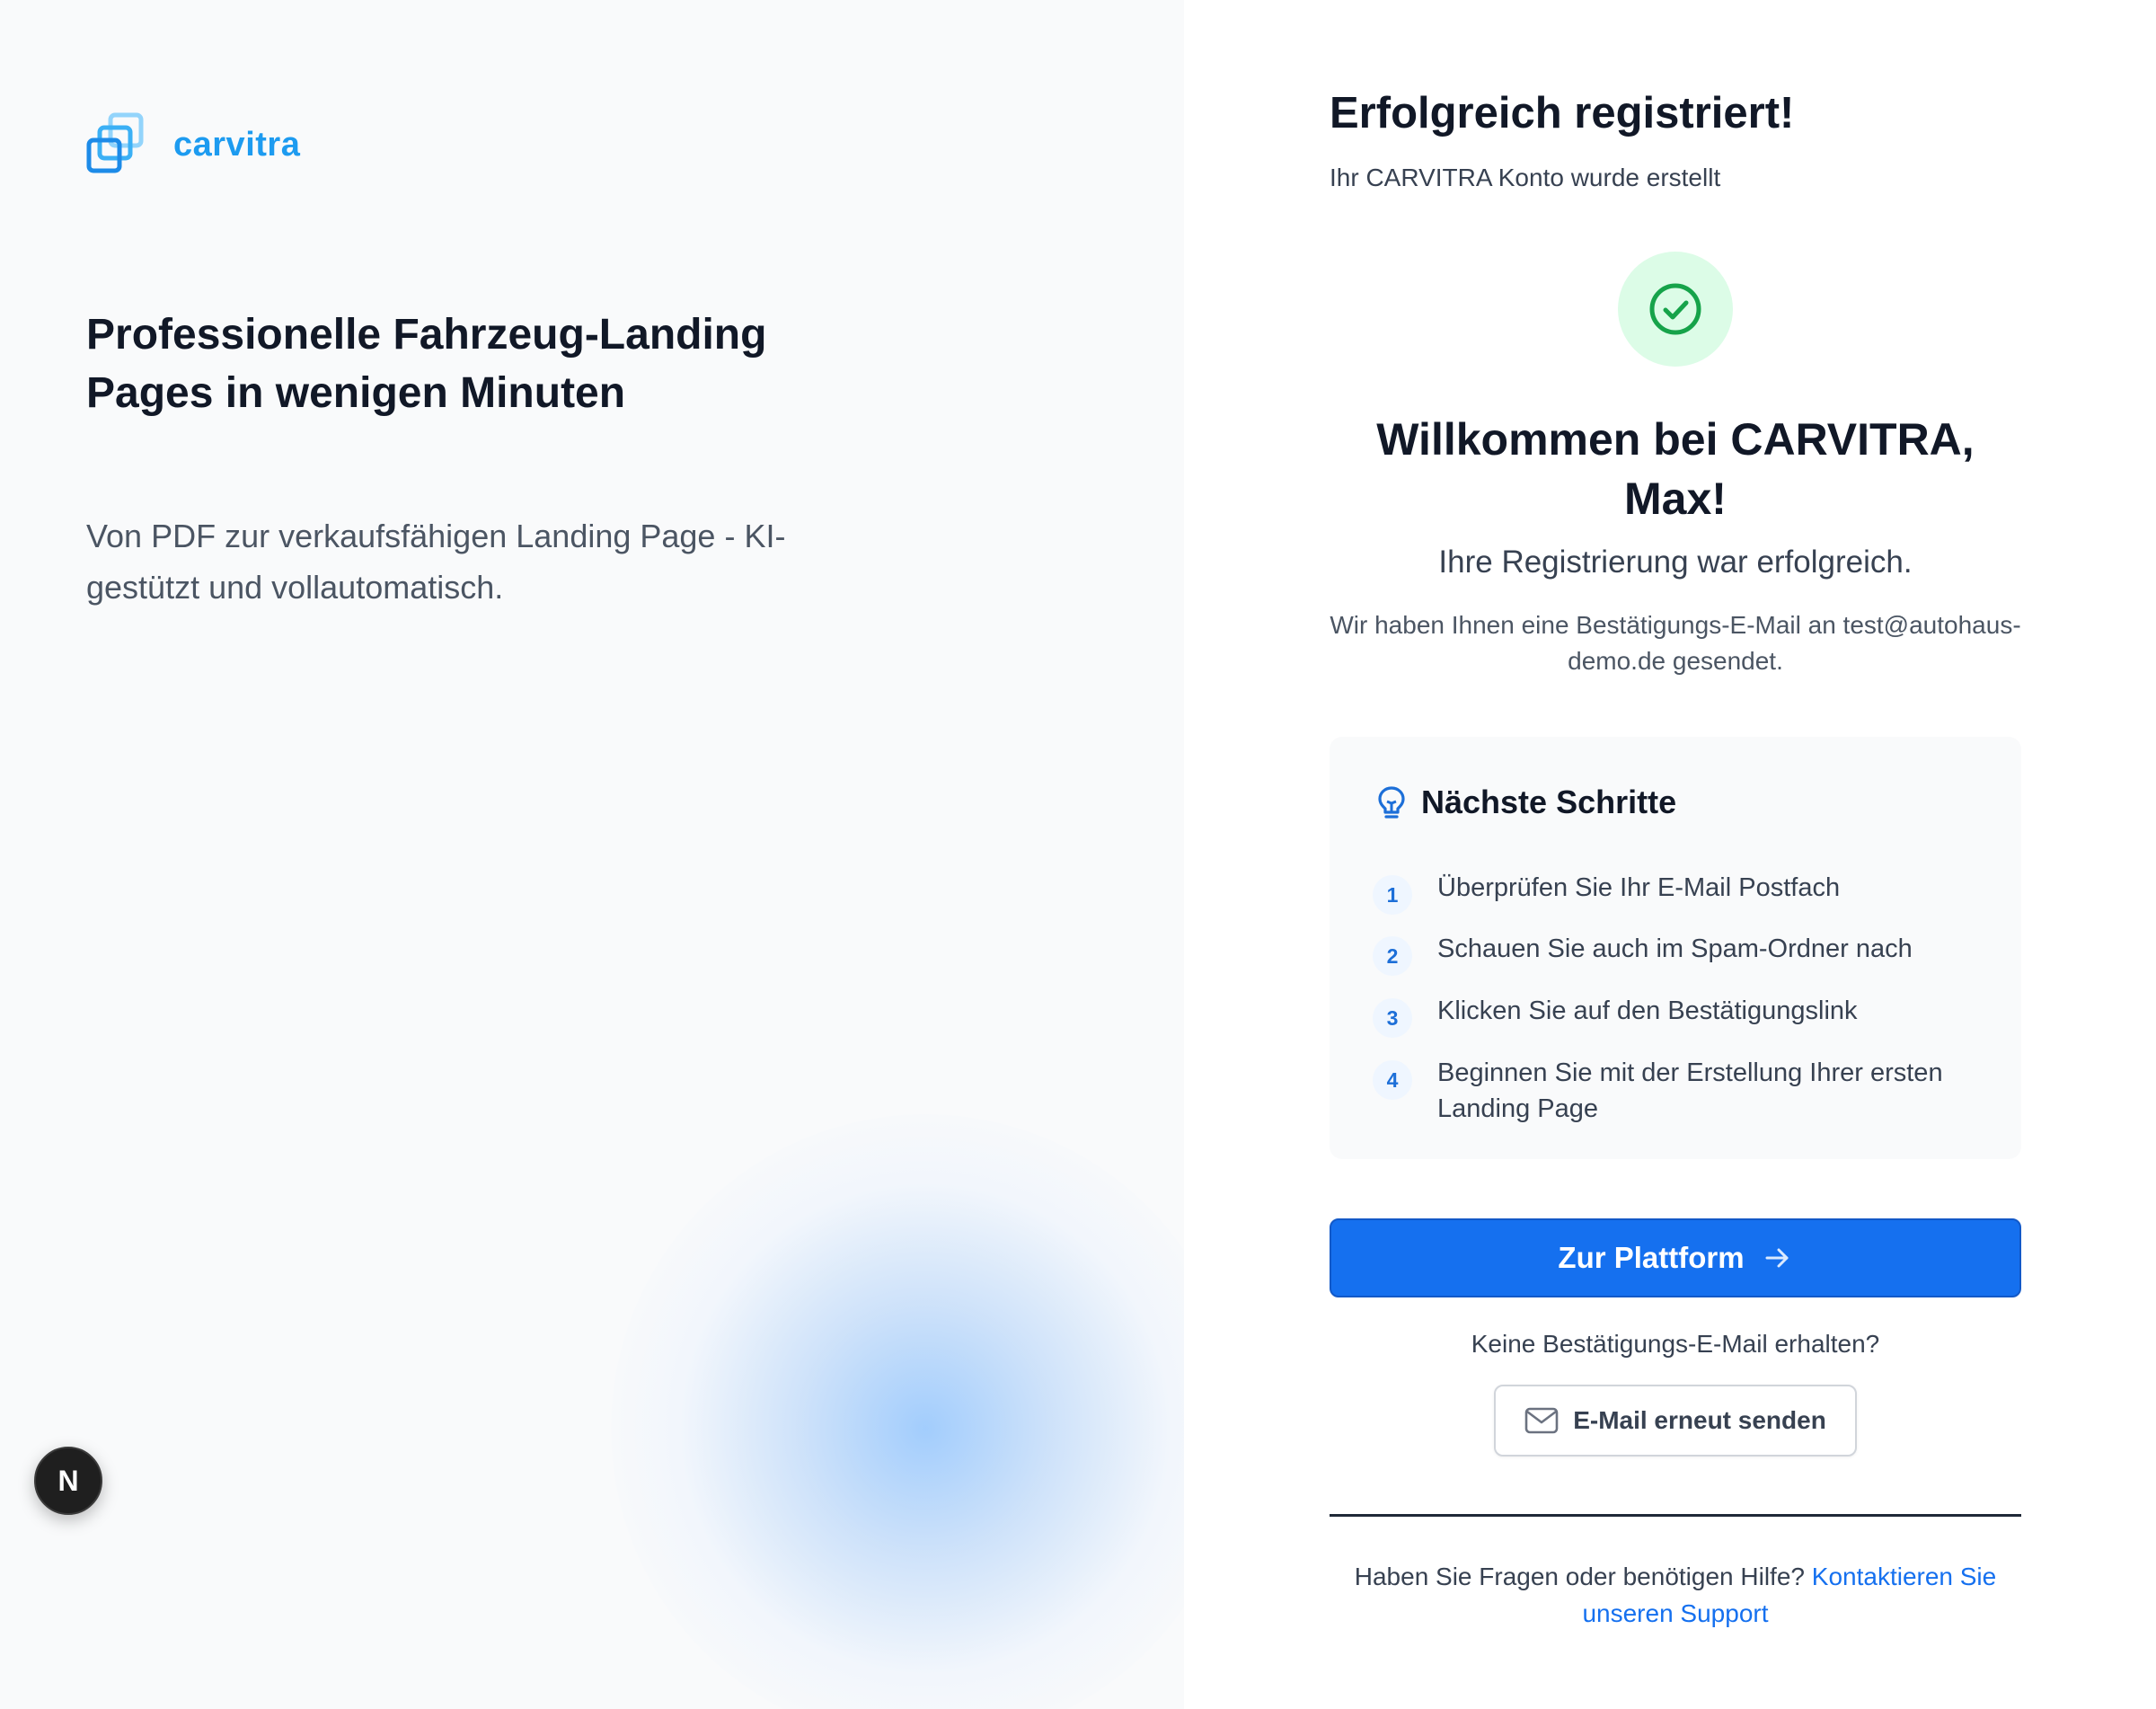  I want to click on go-to-platform-button: Zur Plattform, so click(1675, 1257).